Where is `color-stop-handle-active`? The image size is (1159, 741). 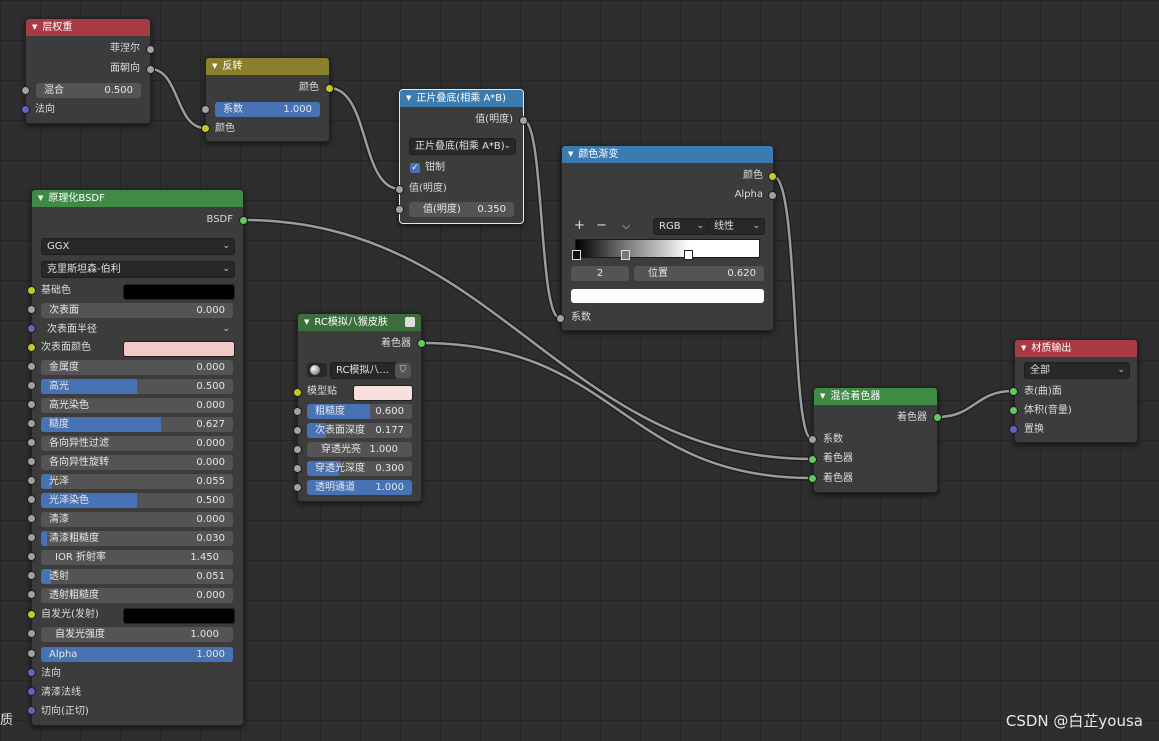 color-stop-handle-active is located at coordinates (688, 255).